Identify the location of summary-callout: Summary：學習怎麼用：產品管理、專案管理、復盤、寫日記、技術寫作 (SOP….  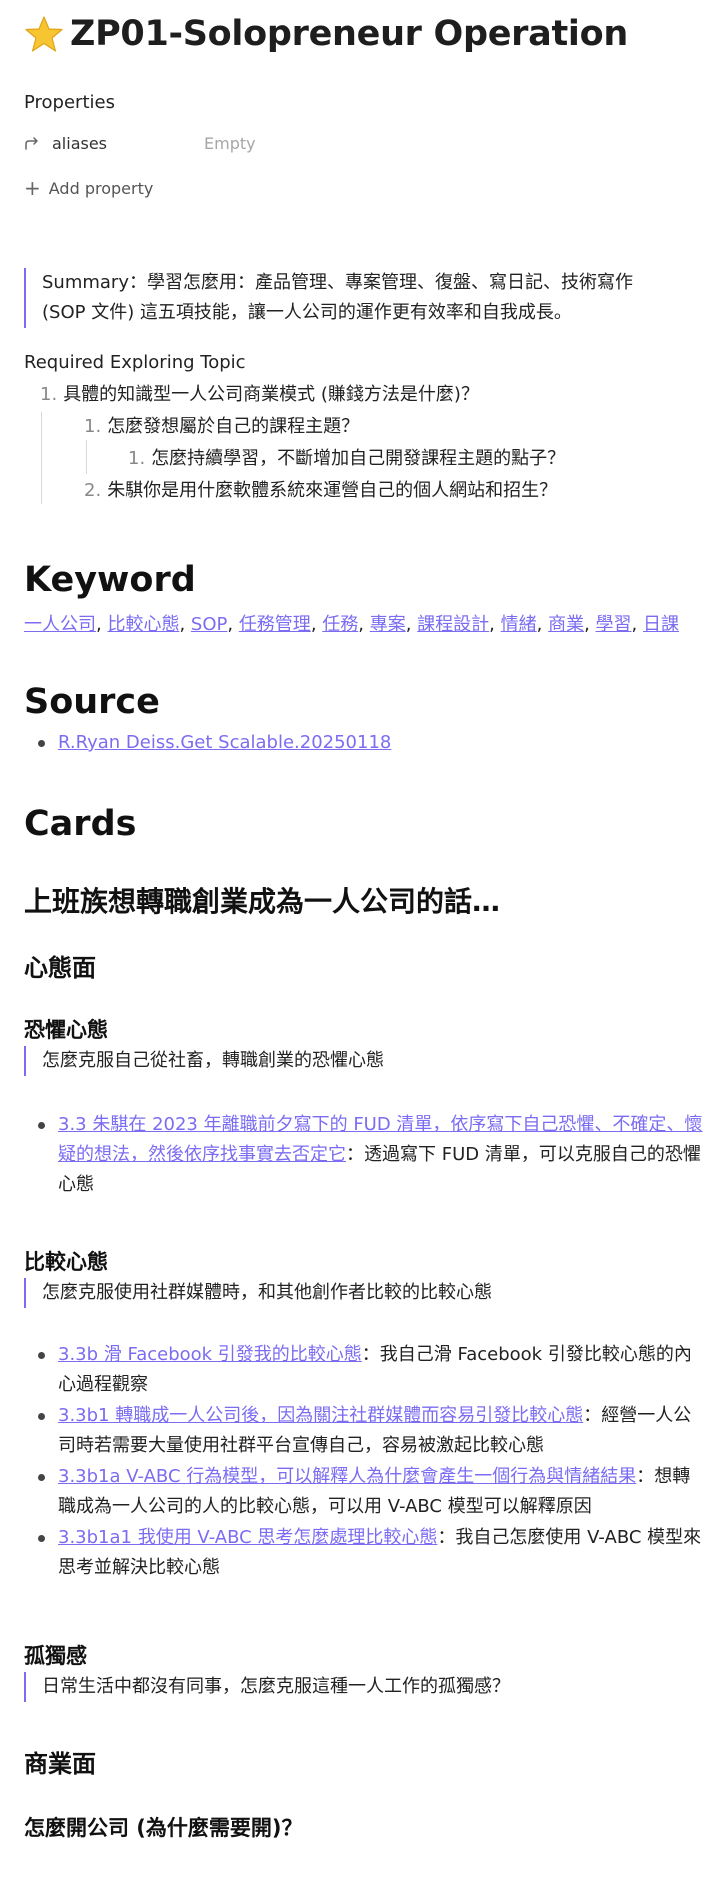
(353, 298).